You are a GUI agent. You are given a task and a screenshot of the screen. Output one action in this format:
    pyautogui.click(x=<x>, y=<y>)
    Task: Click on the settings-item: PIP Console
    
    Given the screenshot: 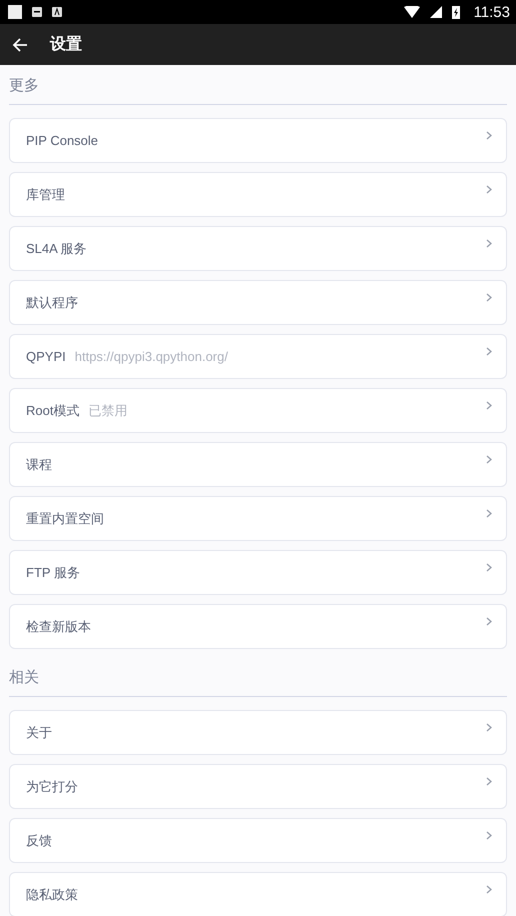 What is the action you would take?
    pyautogui.click(x=258, y=140)
    